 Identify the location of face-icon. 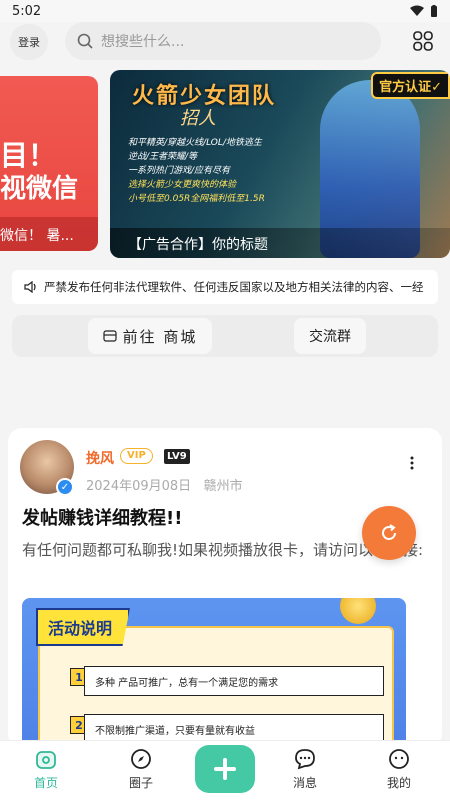
(399, 759).